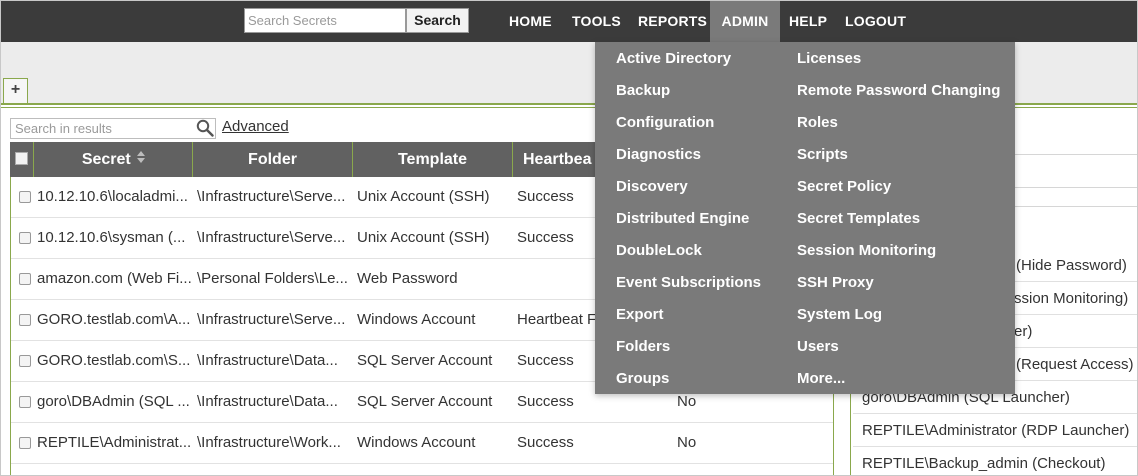 Image resolution: width=1138 pixels, height=476 pixels. Describe the element at coordinates (858, 219) in the screenshot. I see `menu-item-secret-templates: Secret Templates` at that location.